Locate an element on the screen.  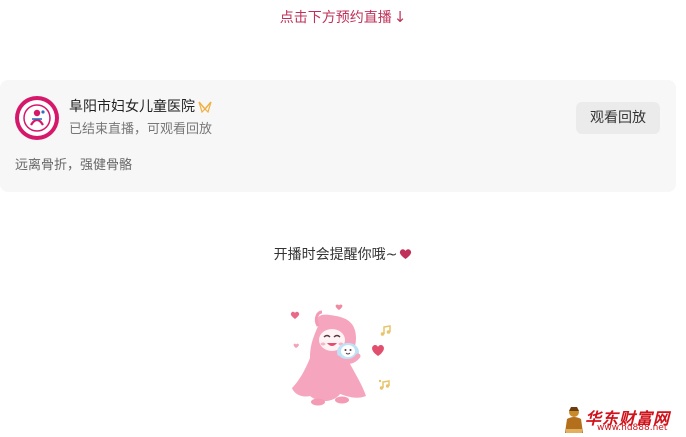
hospital-logo-icon is located at coordinates (37, 118).